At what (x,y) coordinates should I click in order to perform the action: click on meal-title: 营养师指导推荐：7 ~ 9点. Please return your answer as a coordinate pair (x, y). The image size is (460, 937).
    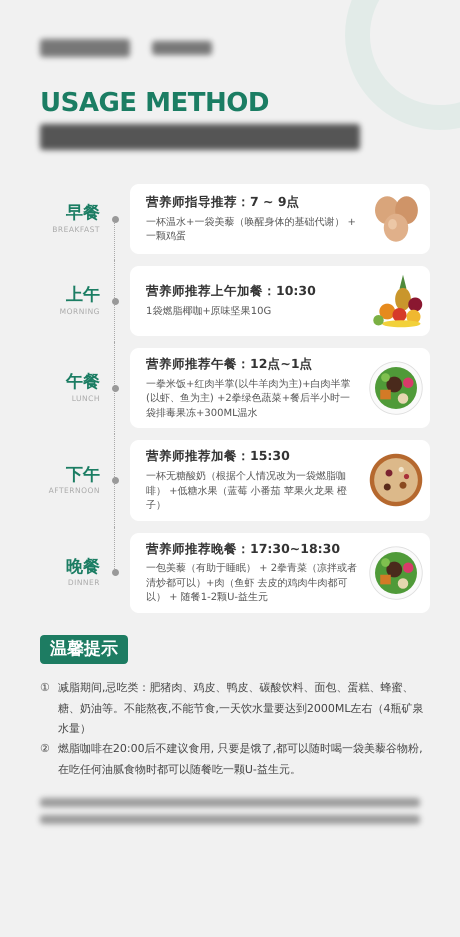
    Looking at the image, I should click on (223, 202).